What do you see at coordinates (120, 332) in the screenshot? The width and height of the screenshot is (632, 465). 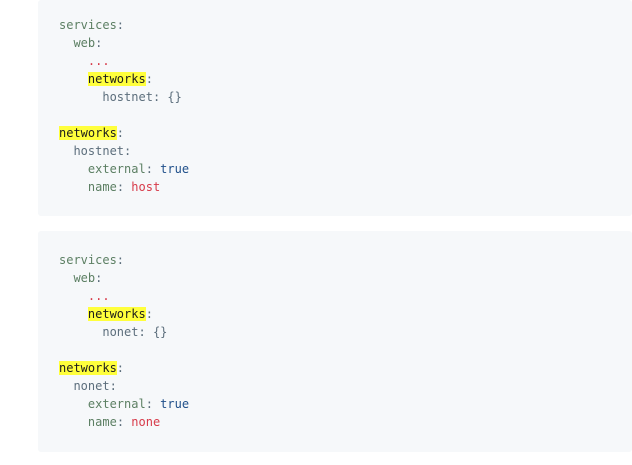 I see `service-network-key: nonet` at bounding box center [120, 332].